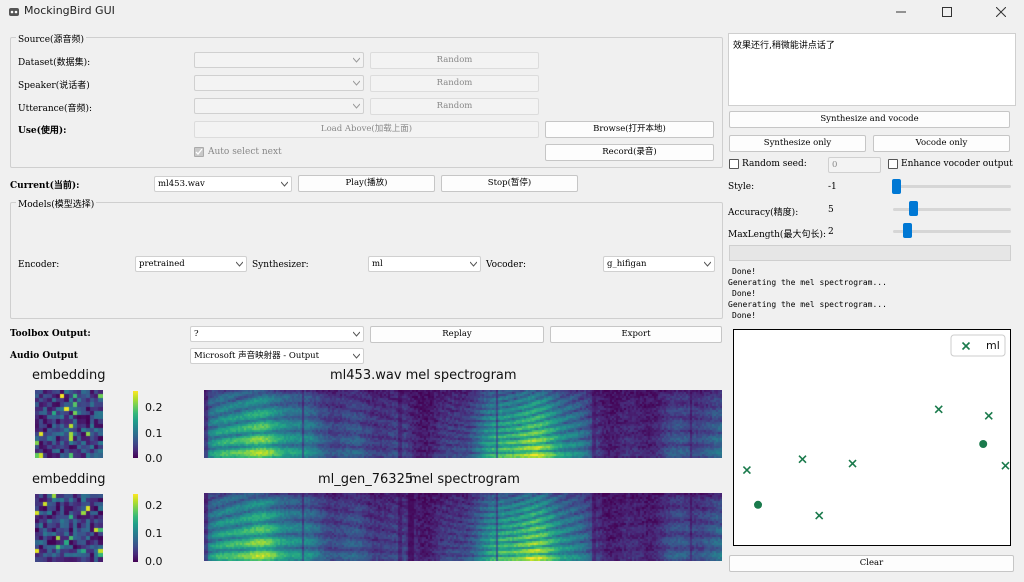  Describe the element at coordinates (181, 184) in the screenshot. I see `current-file-value: ml453.wav` at that location.